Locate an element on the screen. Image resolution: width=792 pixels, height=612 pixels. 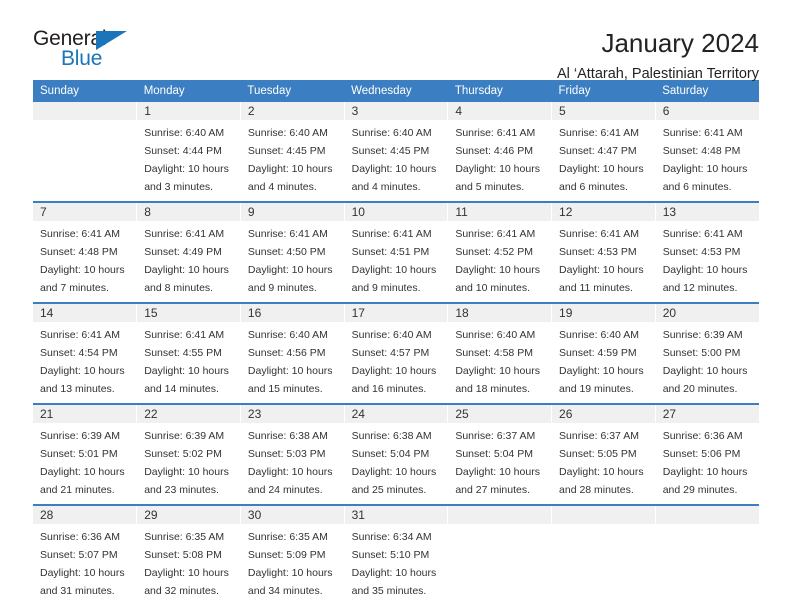
generalblue-logo: General Blue is located at coordinates (98, 51).